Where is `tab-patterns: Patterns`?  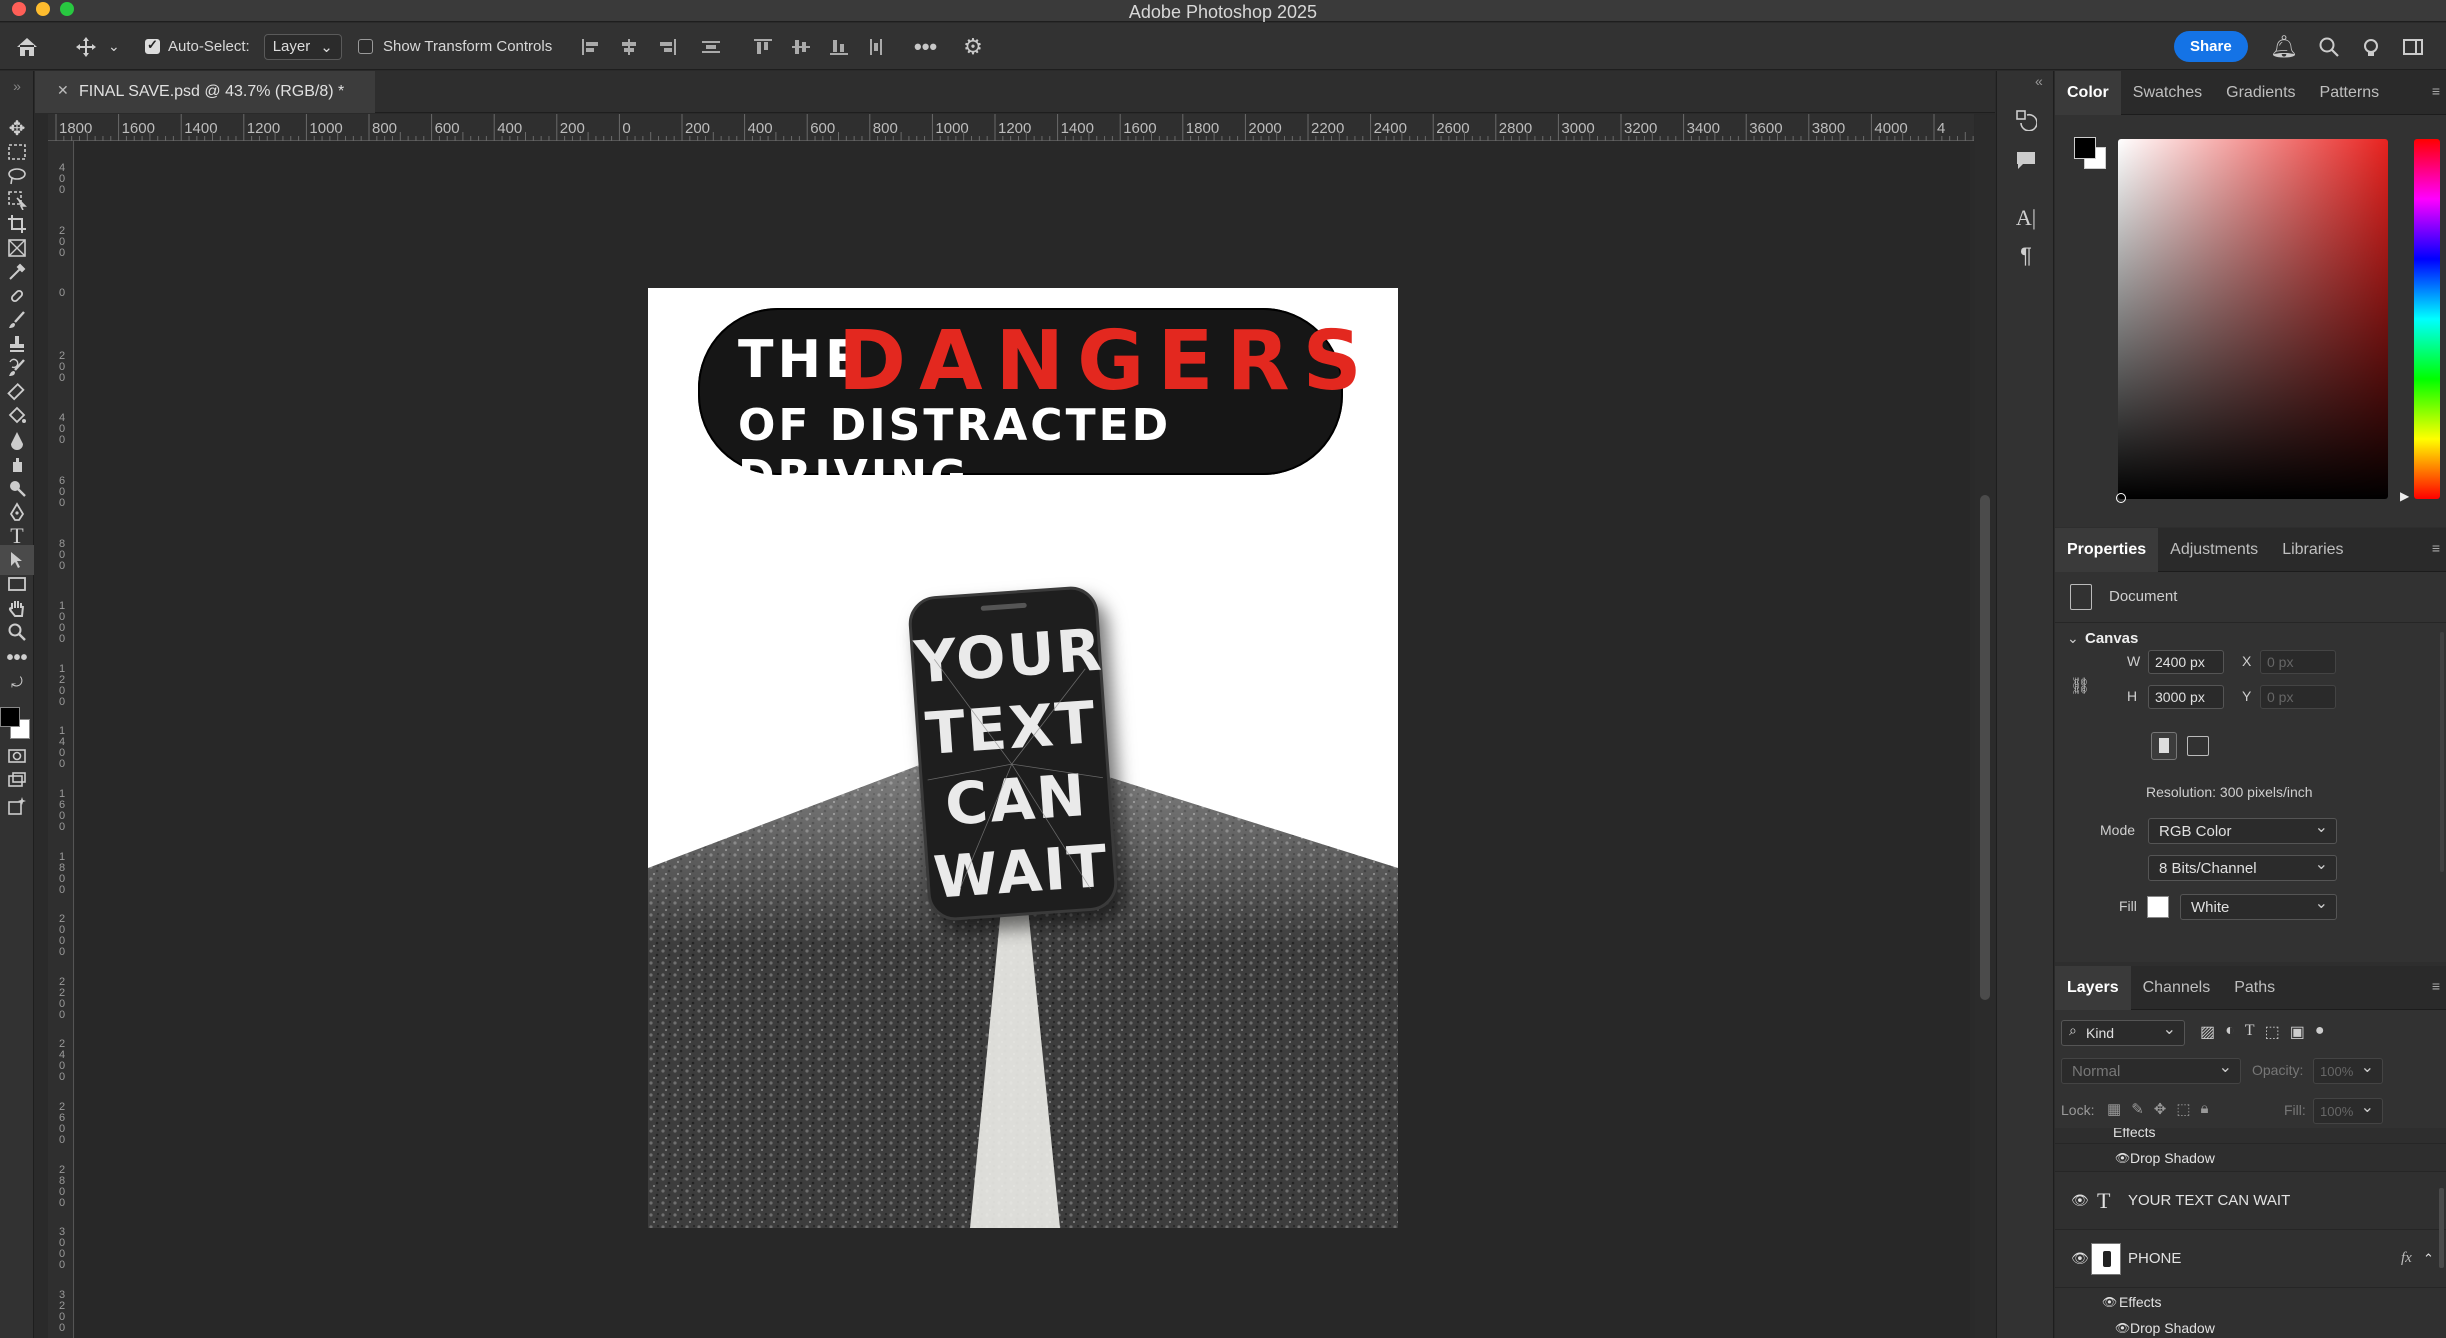 tab-patterns: Patterns is located at coordinates (2350, 93).